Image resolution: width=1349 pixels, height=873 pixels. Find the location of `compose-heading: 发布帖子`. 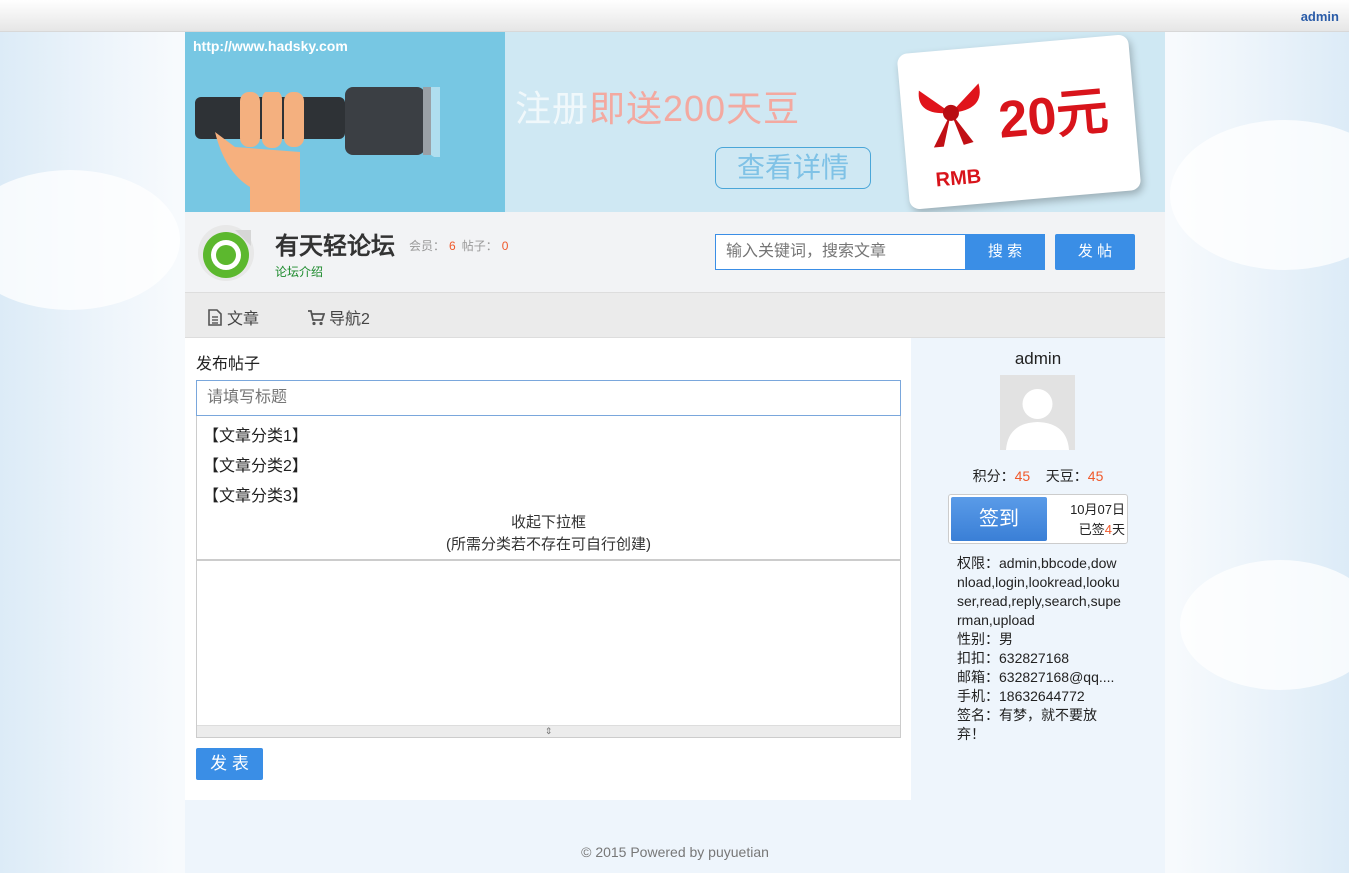

compose-heading: 发布帖子 is located at coordinates (228, 364).